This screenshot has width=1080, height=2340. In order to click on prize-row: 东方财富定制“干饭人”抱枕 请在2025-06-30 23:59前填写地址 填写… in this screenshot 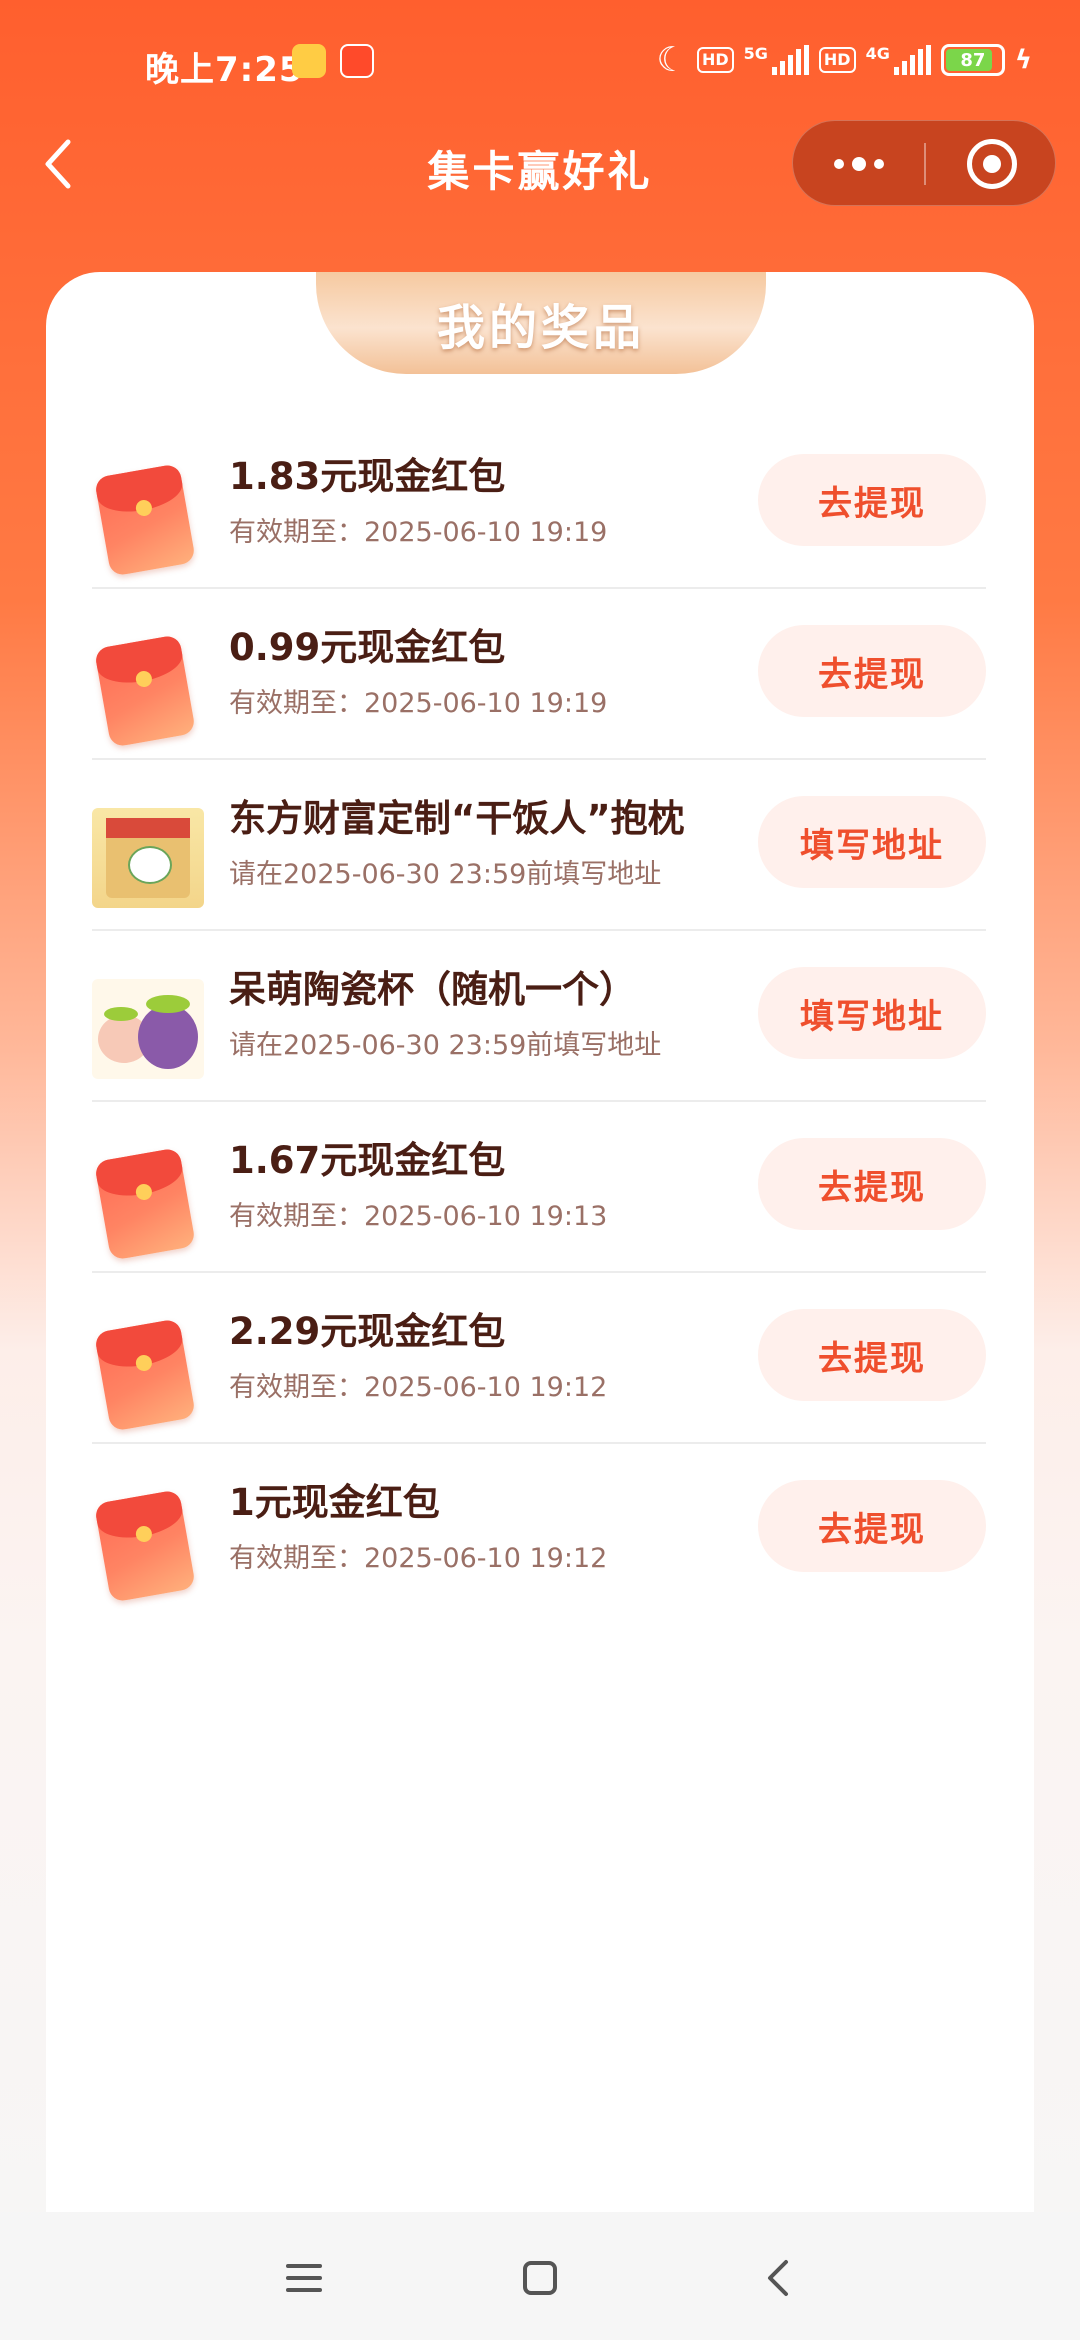, I will do `click(539, 845)`.